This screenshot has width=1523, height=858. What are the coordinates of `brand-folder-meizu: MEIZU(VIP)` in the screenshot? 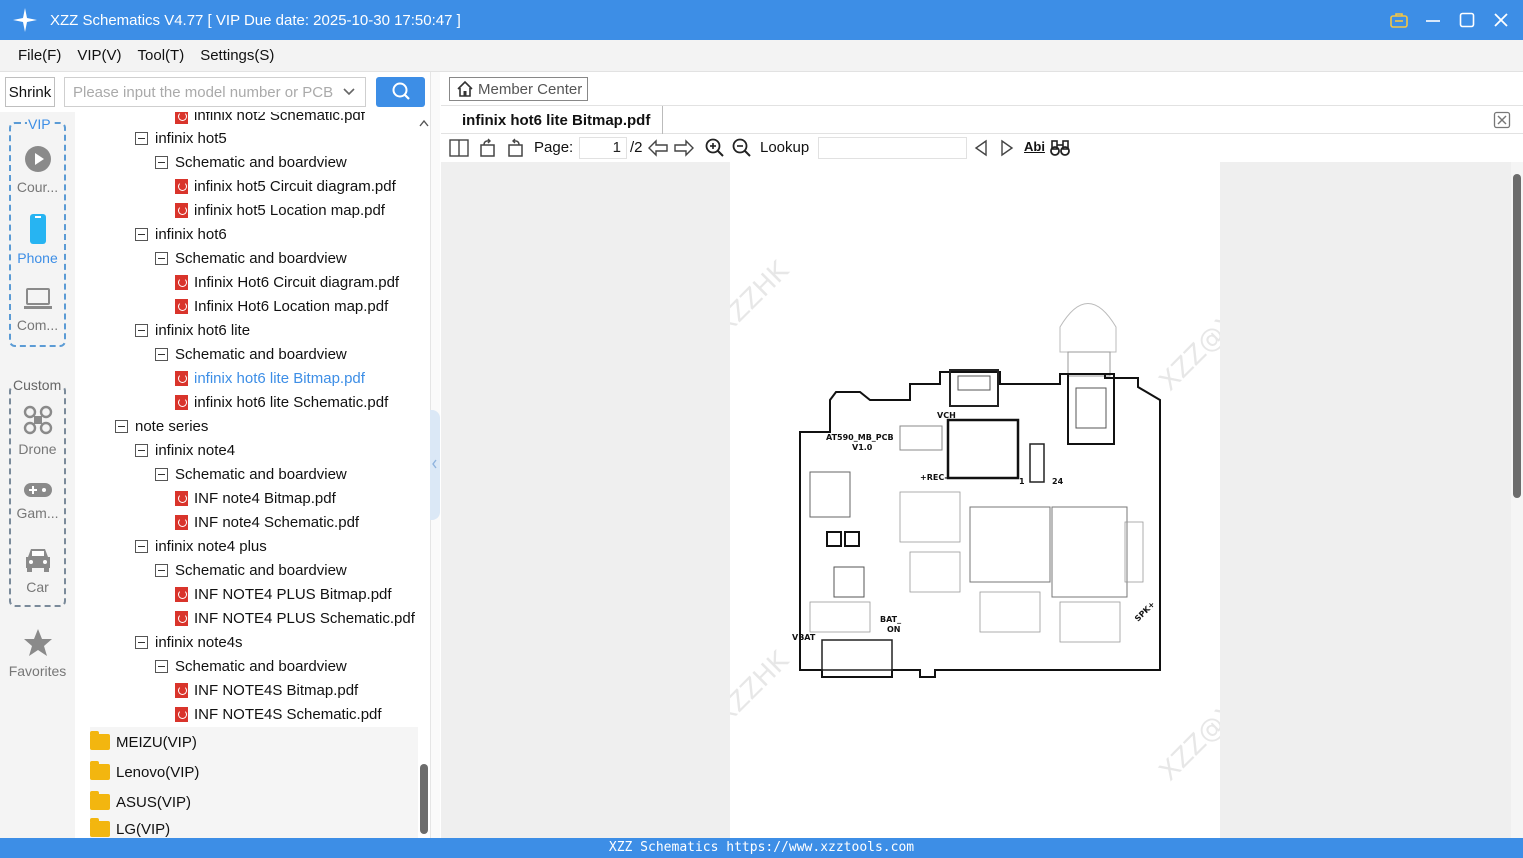 It's located at (255, 742).